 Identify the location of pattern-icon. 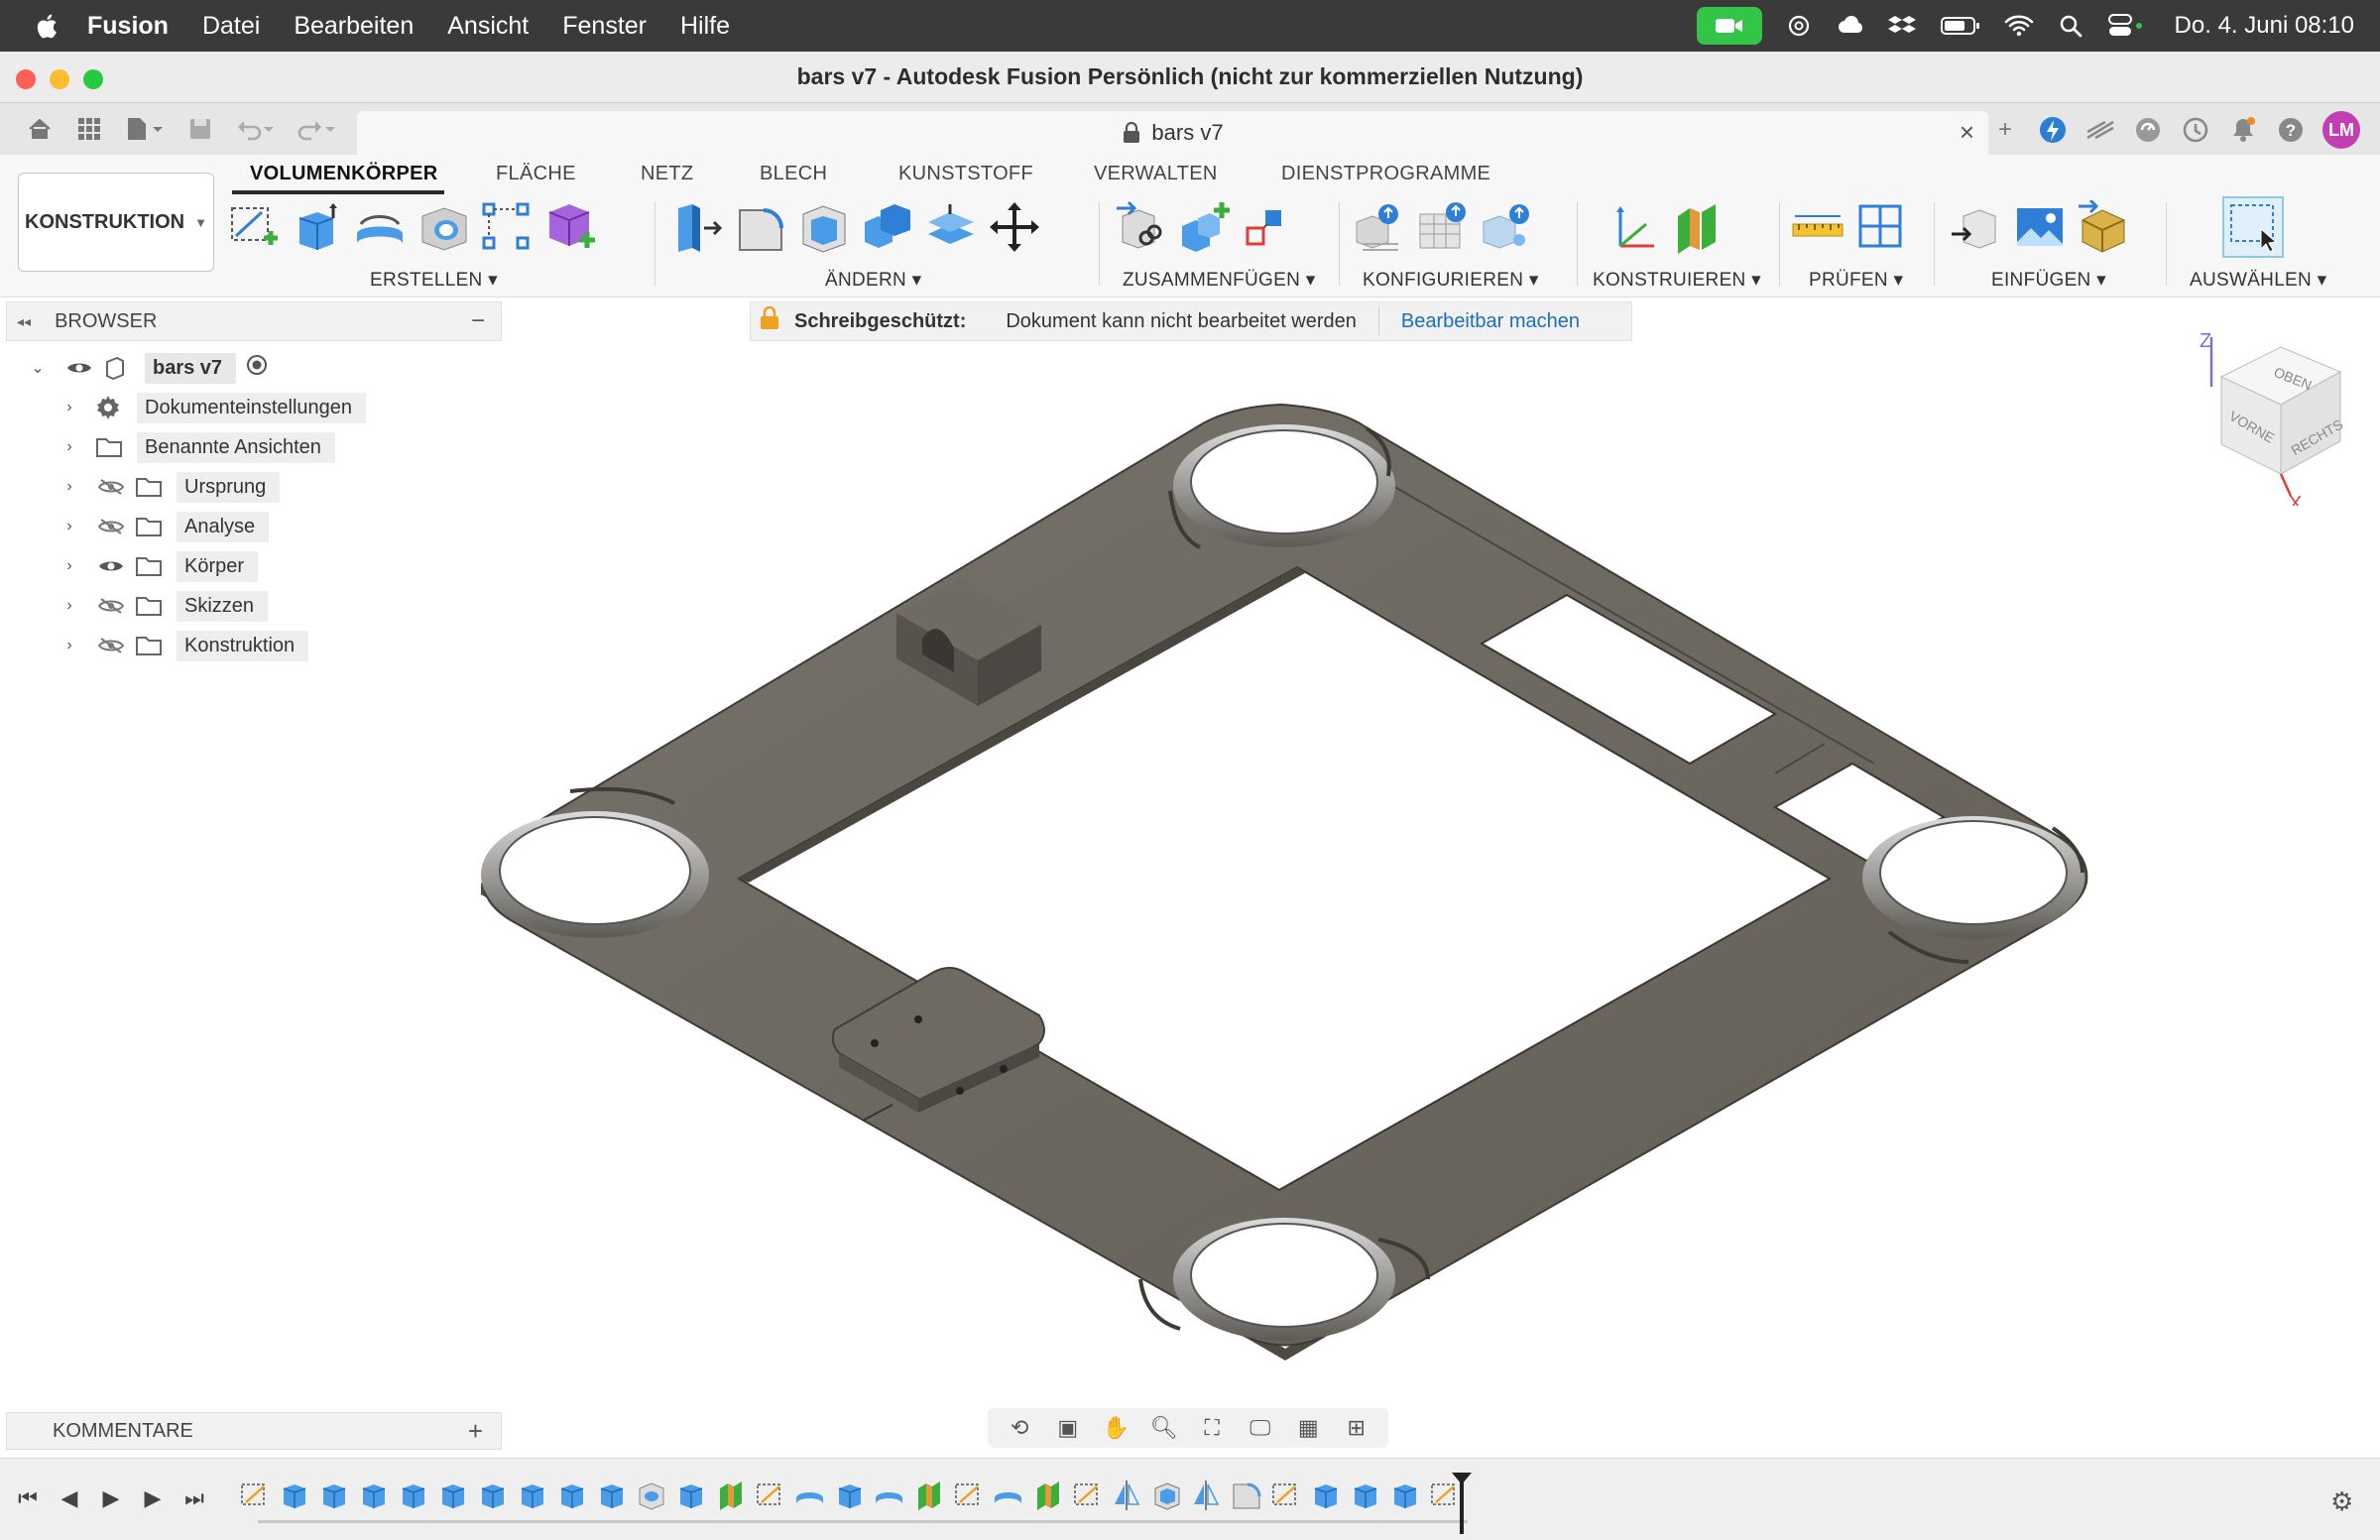
(507, 227).